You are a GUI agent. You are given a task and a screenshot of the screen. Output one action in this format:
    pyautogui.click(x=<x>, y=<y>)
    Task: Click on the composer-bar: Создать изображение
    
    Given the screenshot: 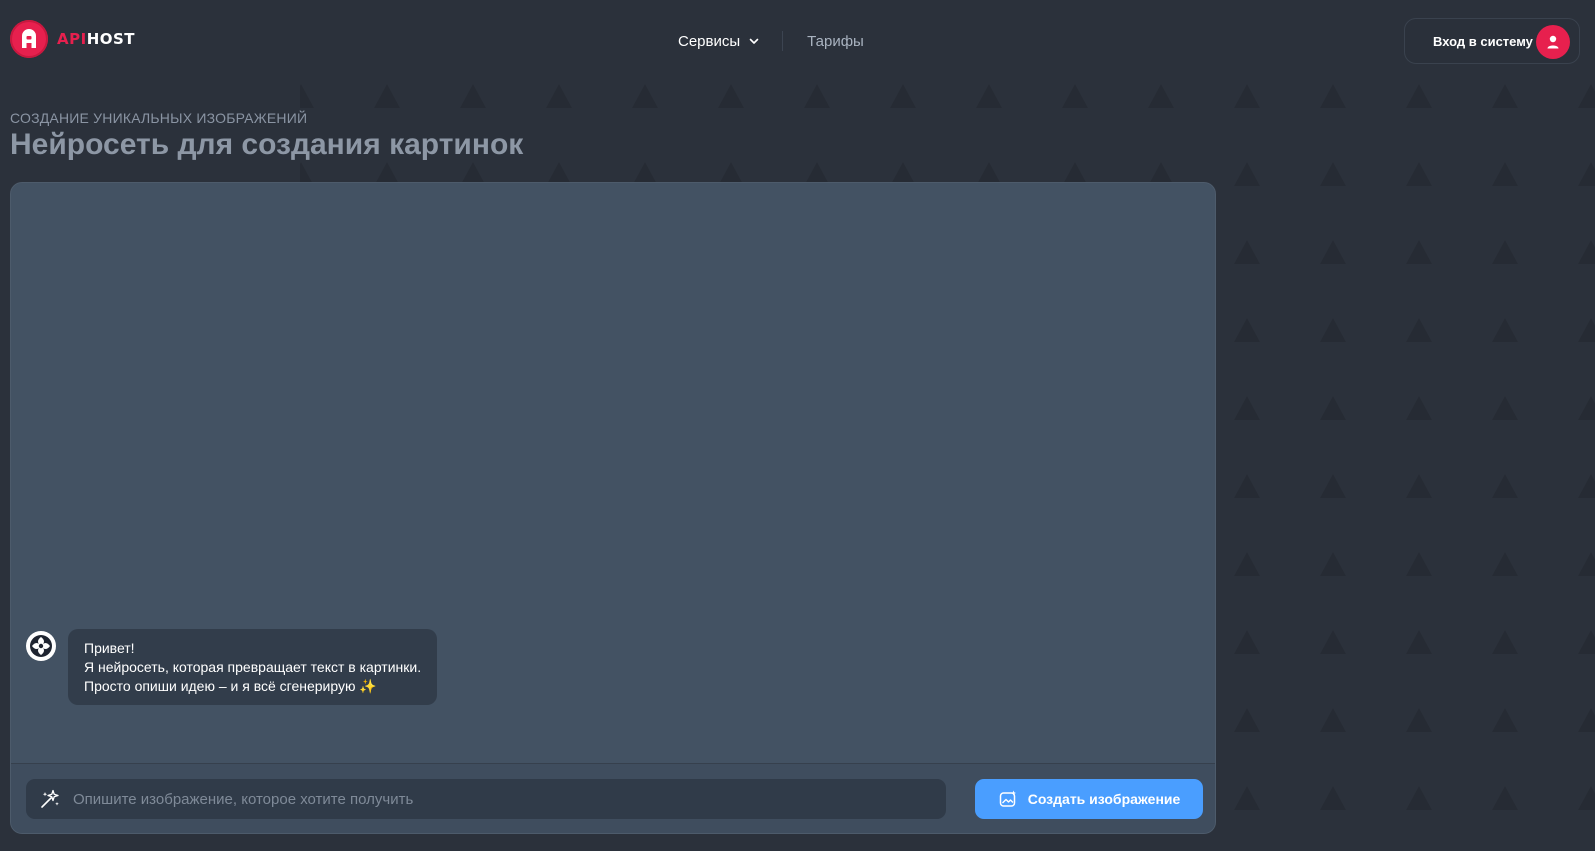 What is the action you would take?
    pyautogui.click(x=613, y=798)
    